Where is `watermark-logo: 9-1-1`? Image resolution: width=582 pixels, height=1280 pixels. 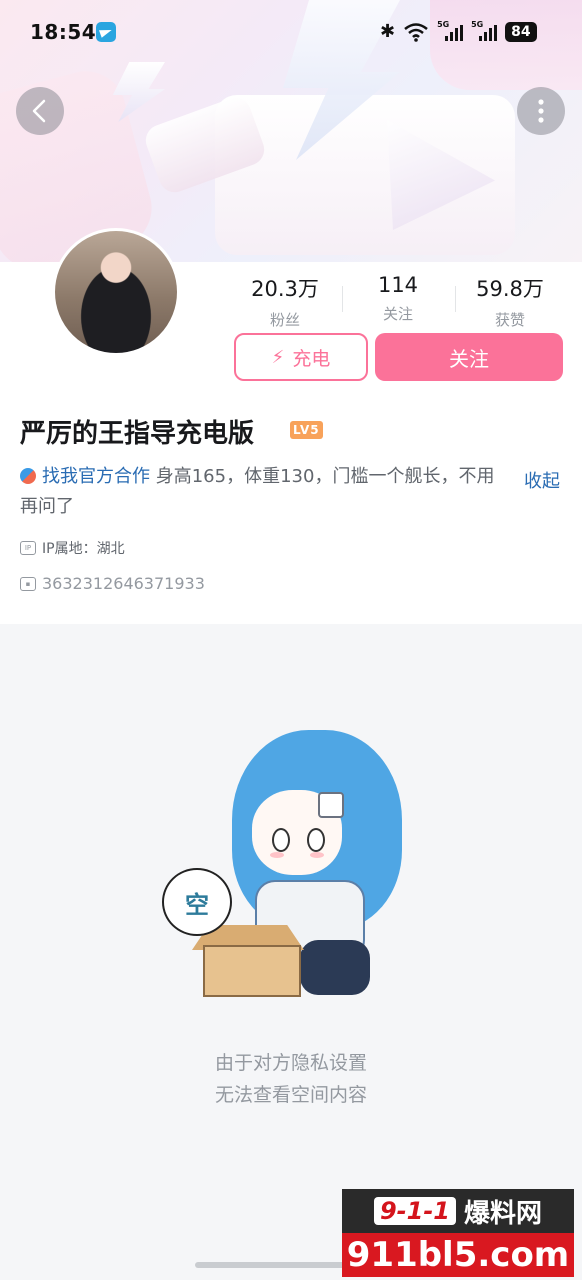 watermark-logo: 9-1-1 is located at coordinates (414, 1211).